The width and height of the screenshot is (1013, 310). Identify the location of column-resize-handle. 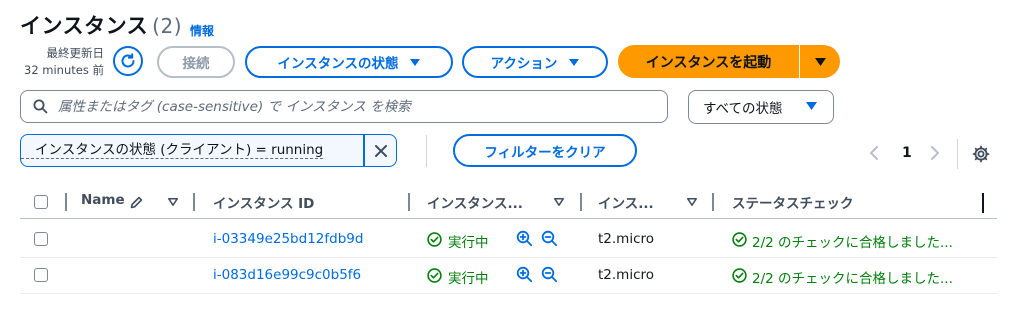
(983, 203).